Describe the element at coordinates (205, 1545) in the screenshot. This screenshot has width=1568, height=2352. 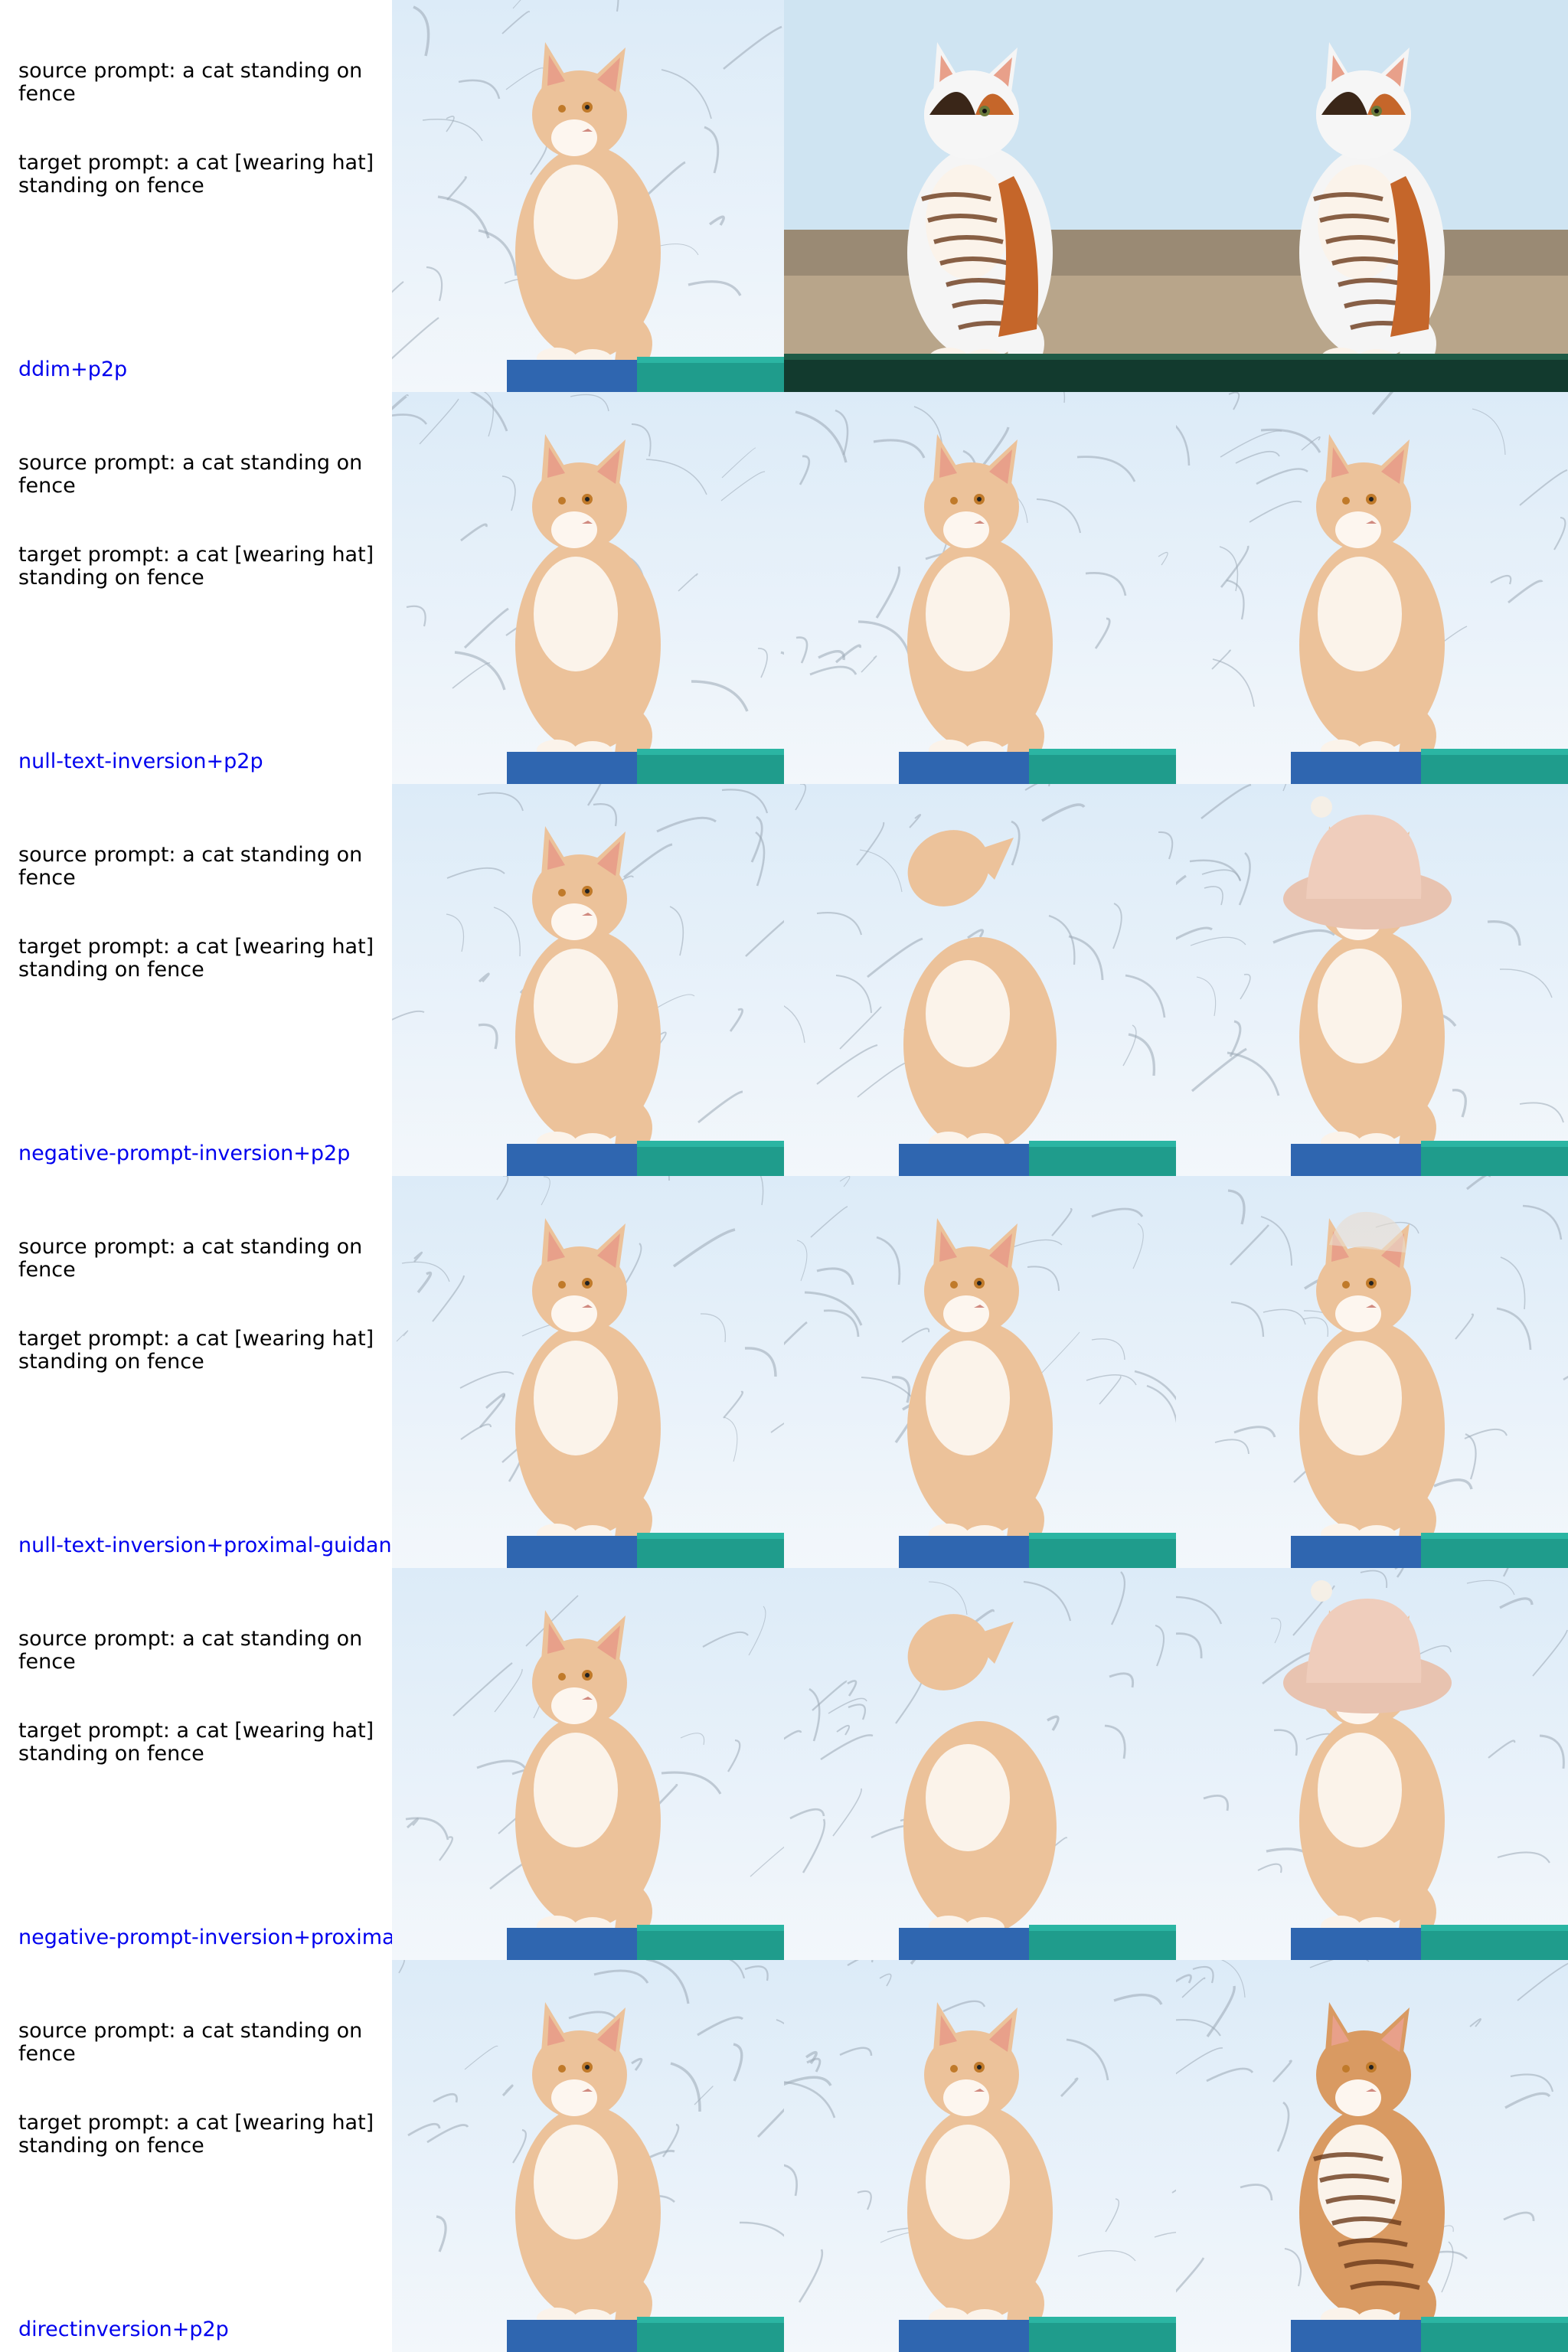
I see `method-label: null-text-inversion+proximal-guidance` at that location.